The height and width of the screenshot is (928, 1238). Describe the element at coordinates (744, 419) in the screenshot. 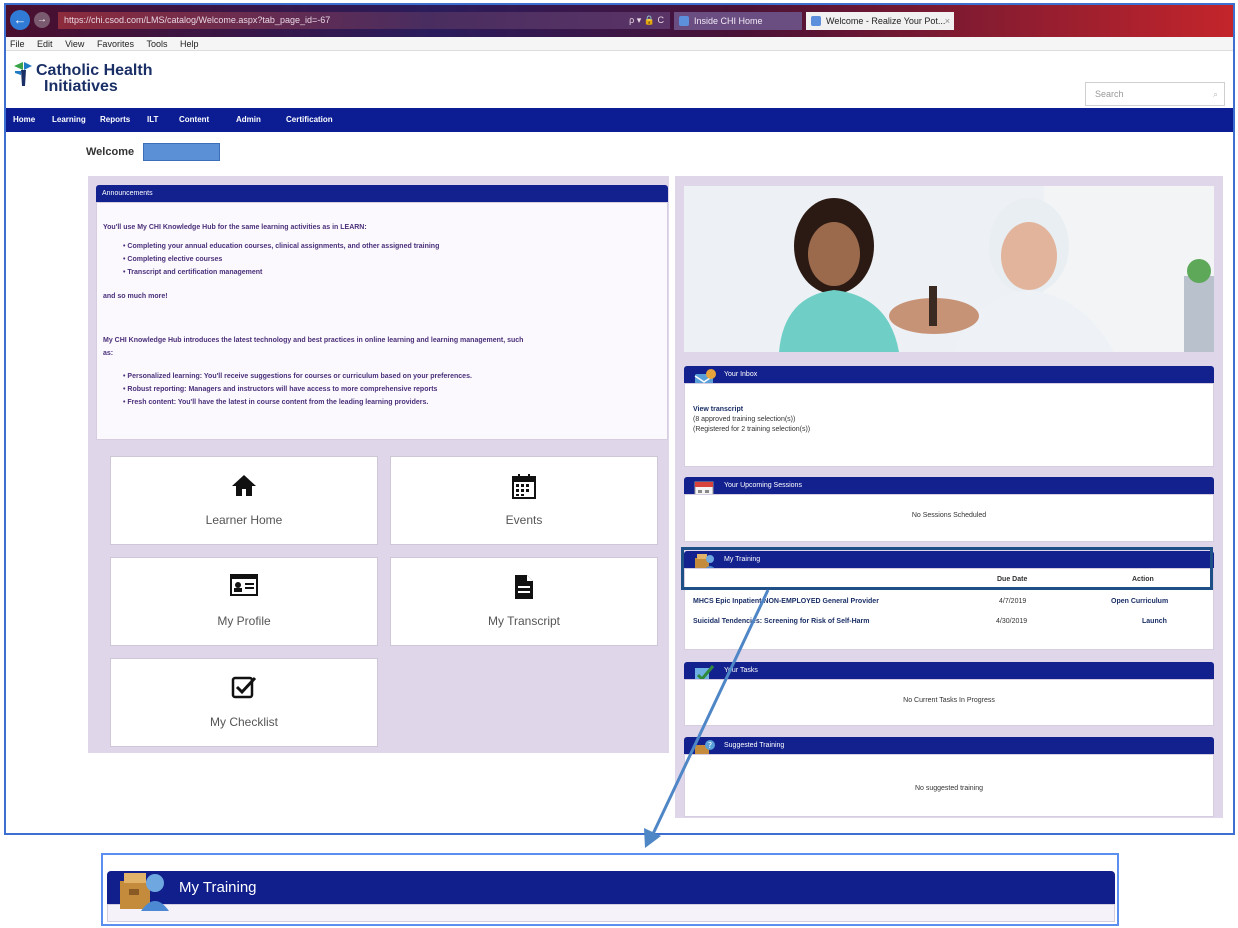

I see `inbox-approved: (8 approved training selection(s))` at that location.